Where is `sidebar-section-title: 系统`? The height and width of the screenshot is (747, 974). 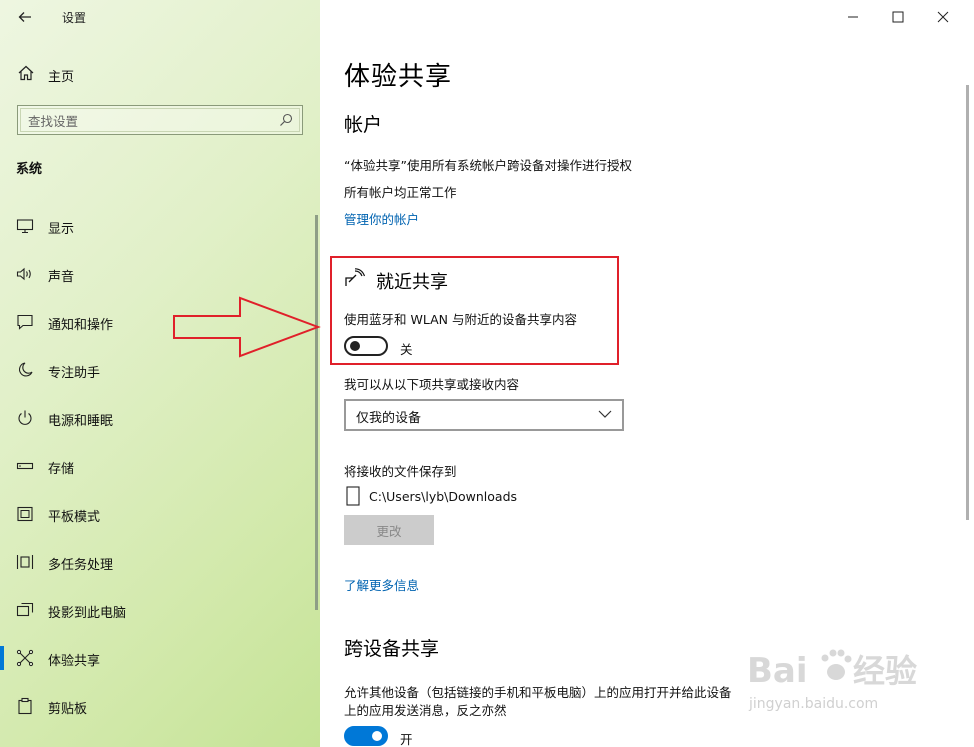
sidebar-section-title: 系统 is located at coordinates (29, 169).